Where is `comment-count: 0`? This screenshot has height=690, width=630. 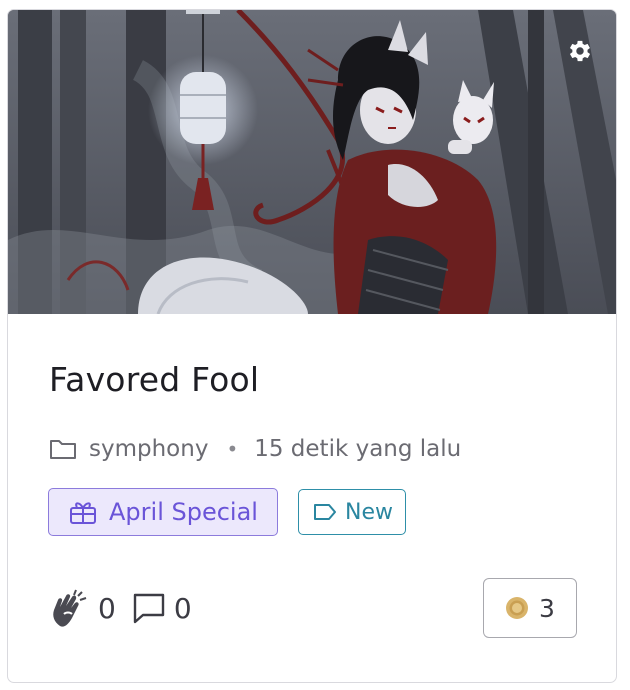
comment-count: 0 is located at coordinates (182, 608).